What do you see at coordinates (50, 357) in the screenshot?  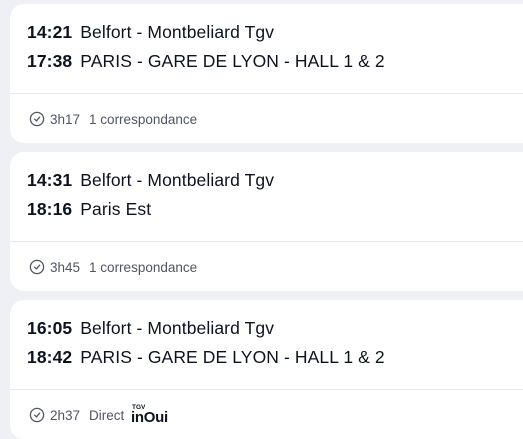 I see `arrival-time: 18:42` at bounding box center [50, 357].